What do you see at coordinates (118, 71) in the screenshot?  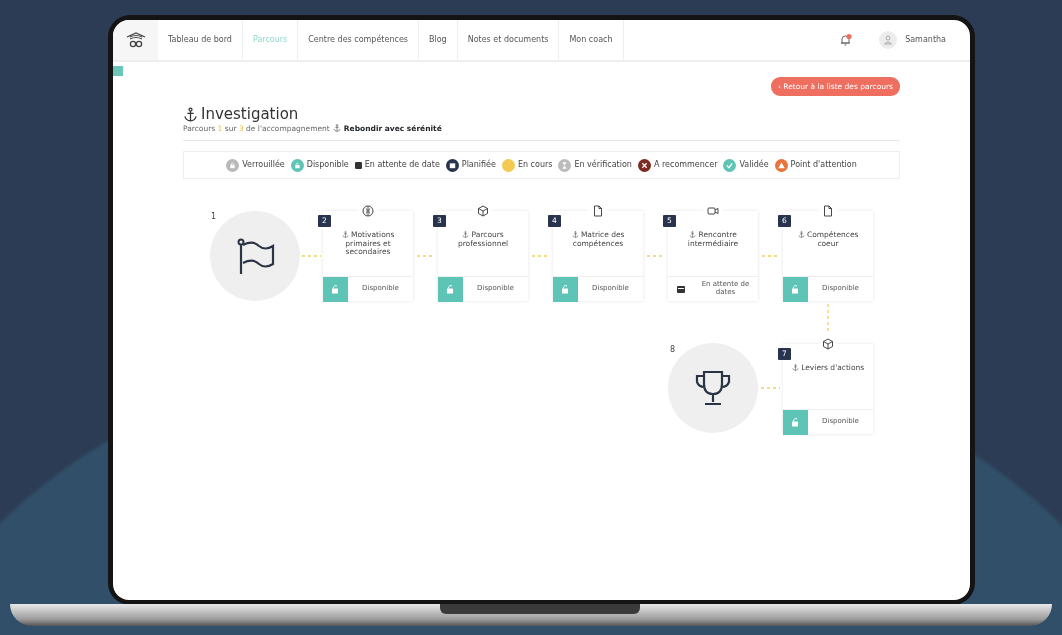 I see `side-tab-icon` at bounding box center [118, 71].